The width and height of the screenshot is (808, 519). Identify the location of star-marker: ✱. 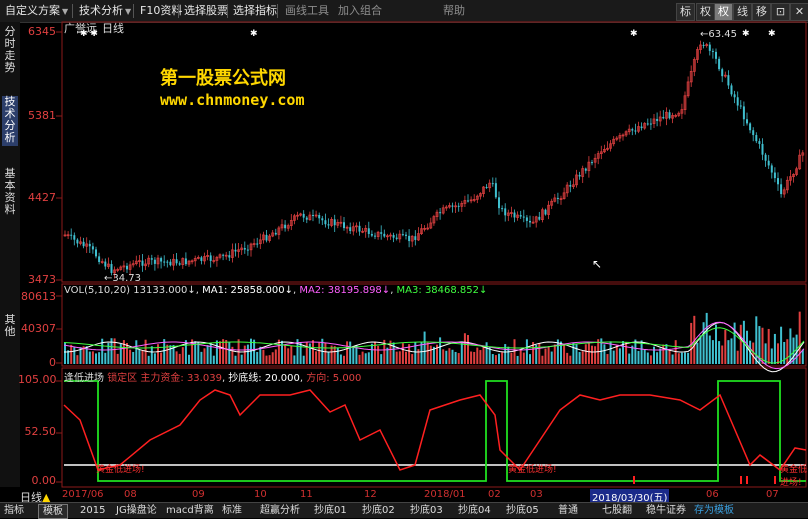
(746, 34).